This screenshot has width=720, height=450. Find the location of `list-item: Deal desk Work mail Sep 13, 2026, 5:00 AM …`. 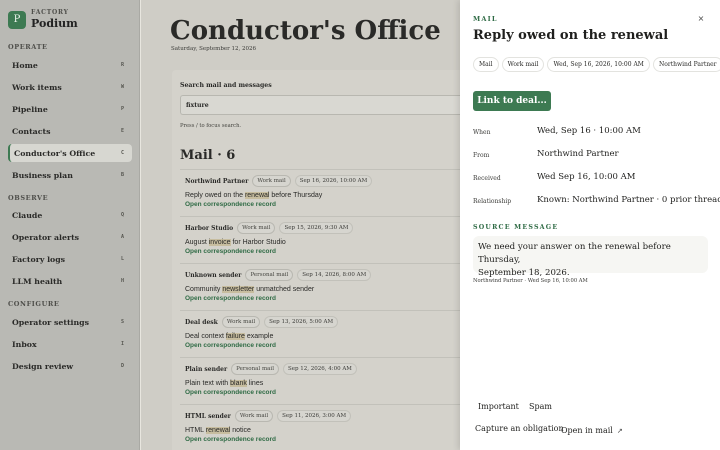

list-item: Deal desk Work mail Sep 13, 2026, 5:00 AM … is located at coordinates (320, 332).